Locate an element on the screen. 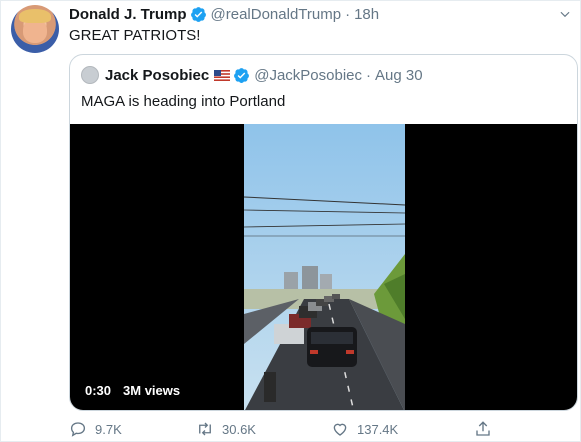  tweet-timestamp: 18h is located at coordinates (366, 14).